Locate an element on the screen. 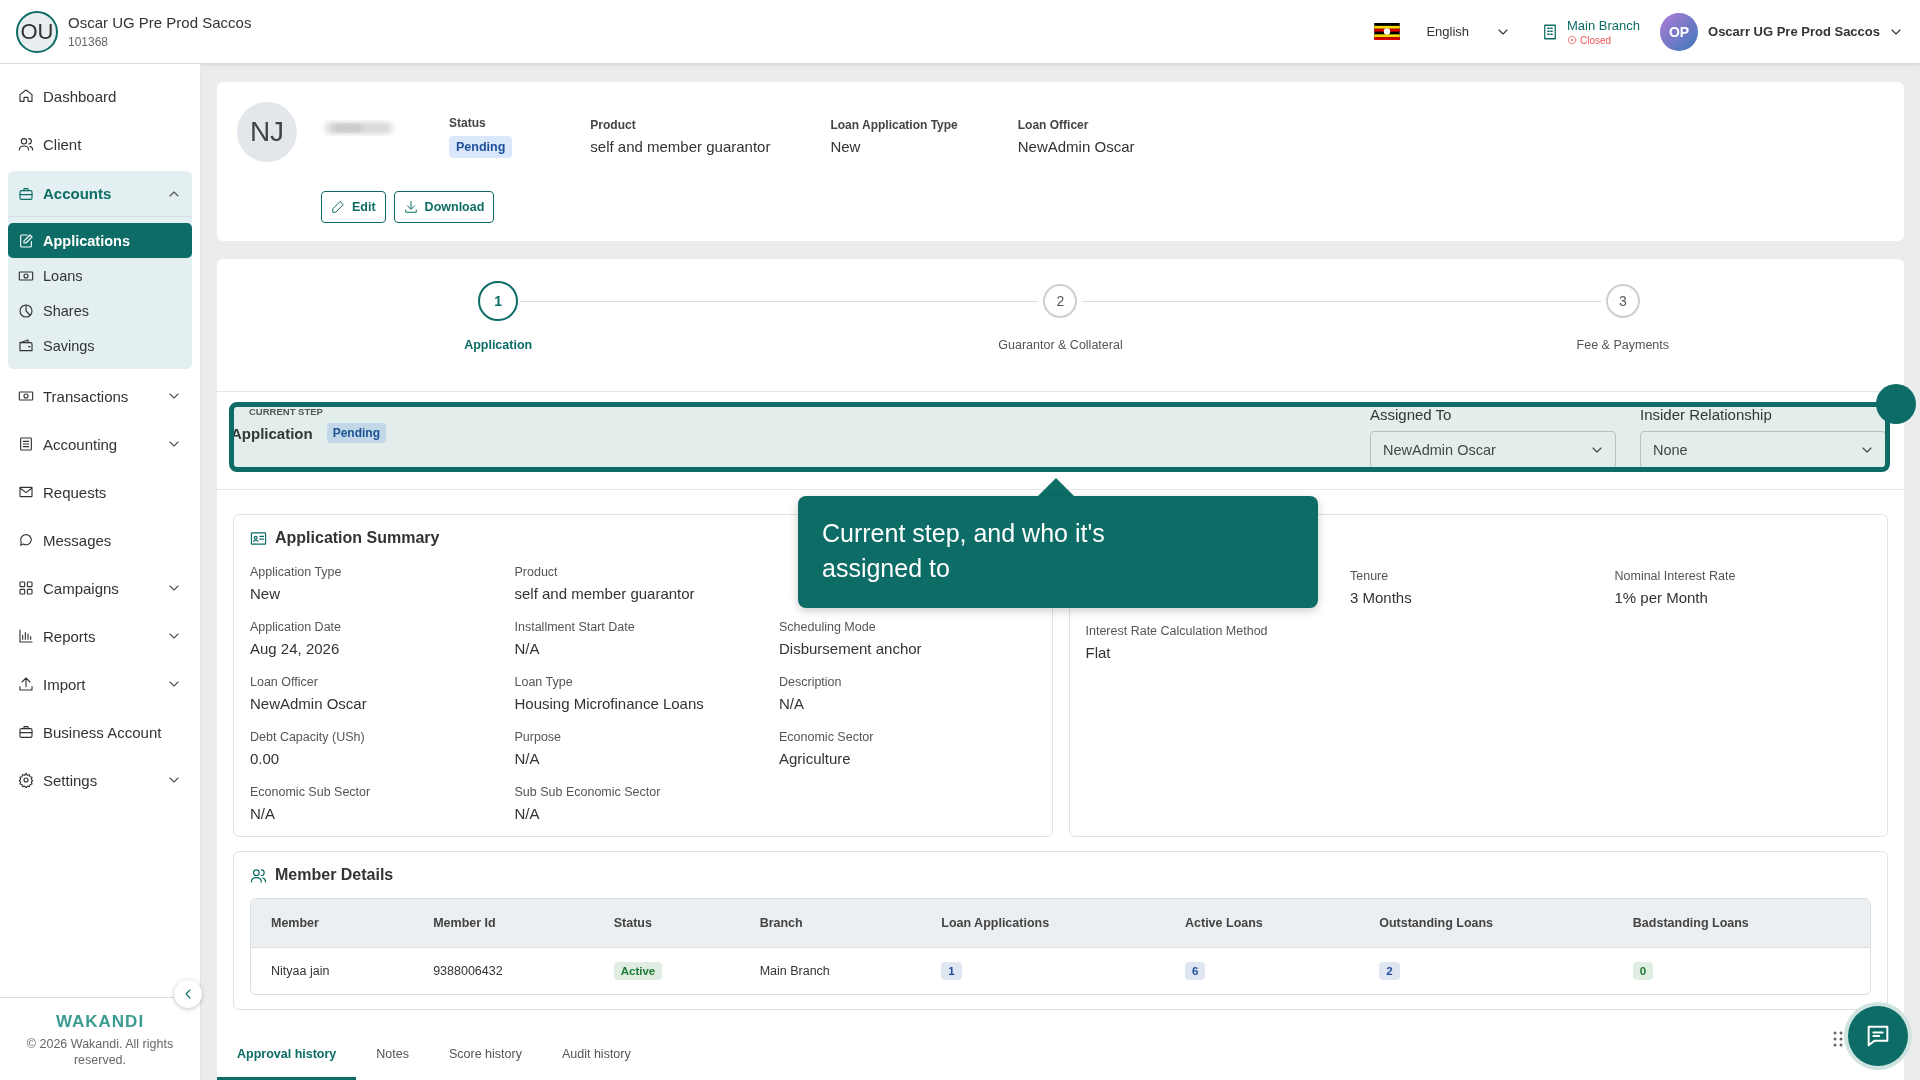 Image resolution: width=1920 pixels, height=1080 pixels. organization-avatar: OU is located at coordinates (37, 31).